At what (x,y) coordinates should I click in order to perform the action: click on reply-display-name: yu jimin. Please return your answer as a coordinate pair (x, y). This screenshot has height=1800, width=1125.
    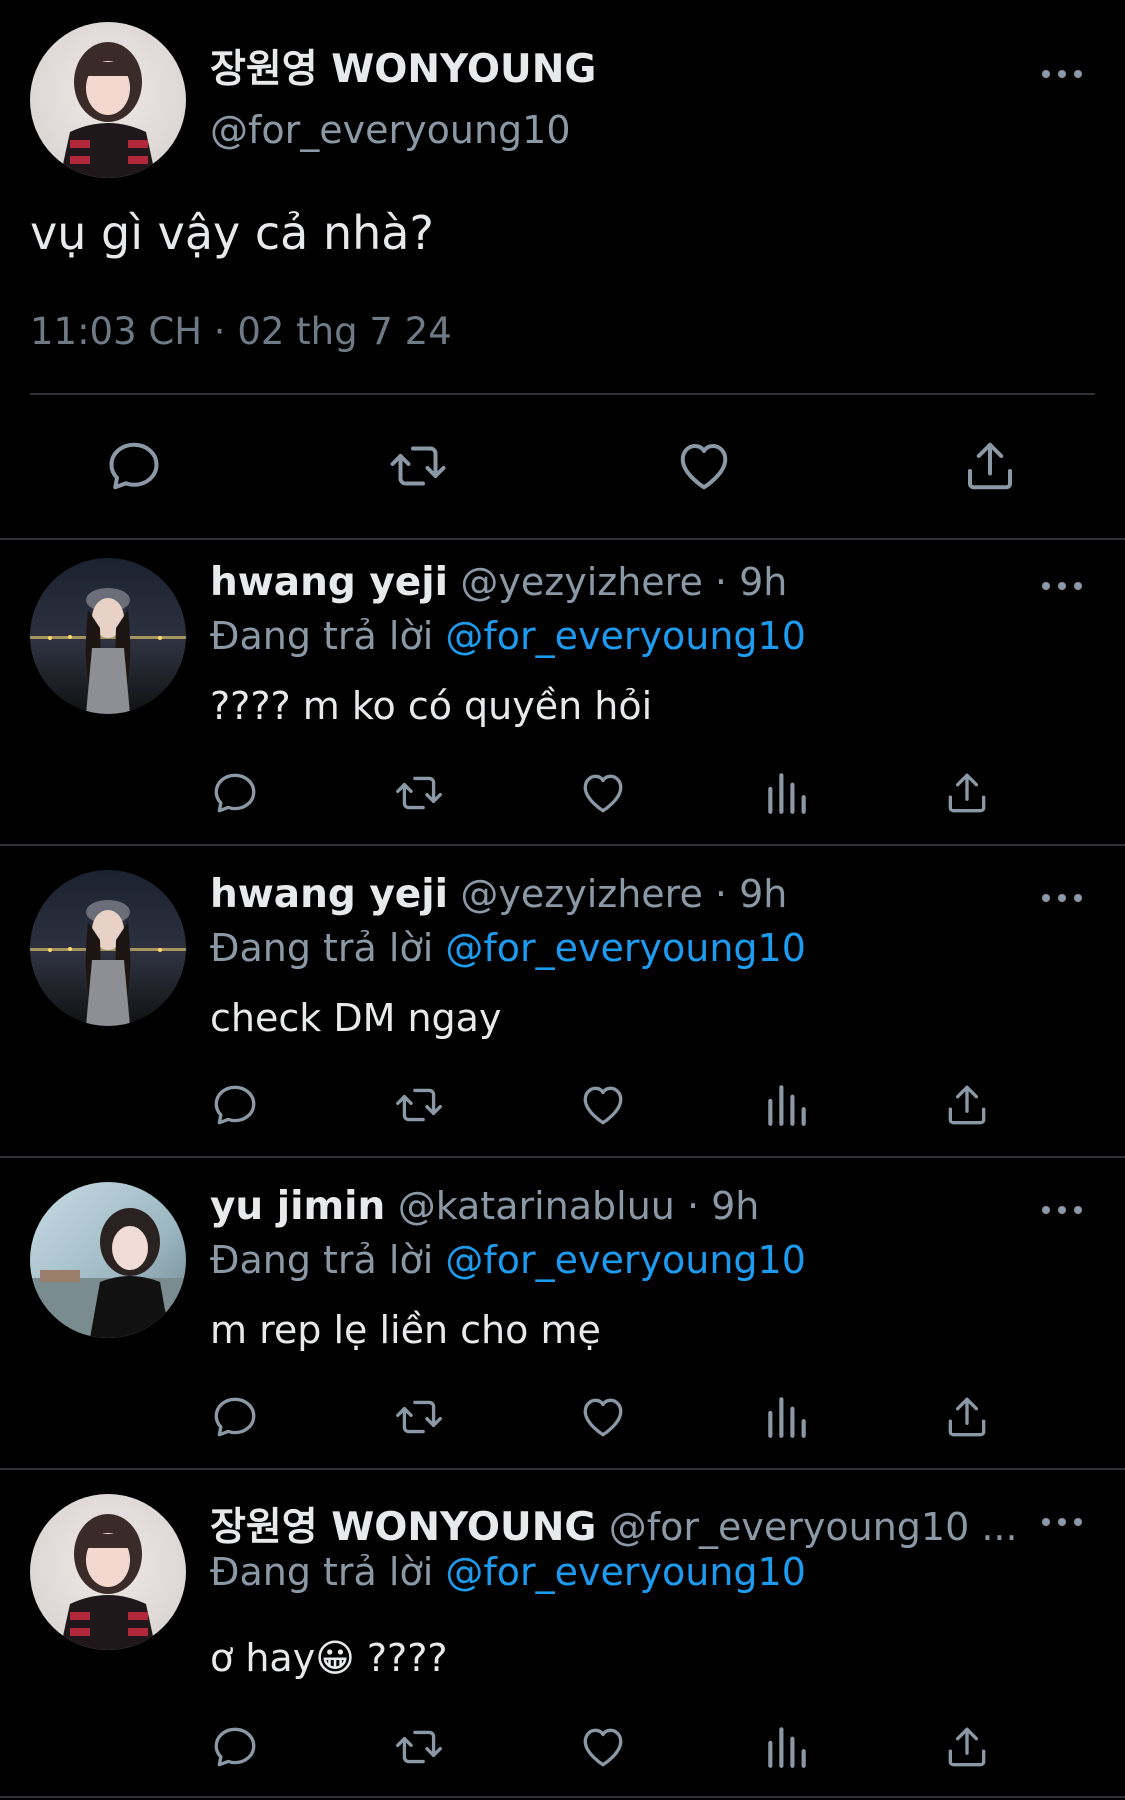
    Looking at the image, I should click on (297, 1206).